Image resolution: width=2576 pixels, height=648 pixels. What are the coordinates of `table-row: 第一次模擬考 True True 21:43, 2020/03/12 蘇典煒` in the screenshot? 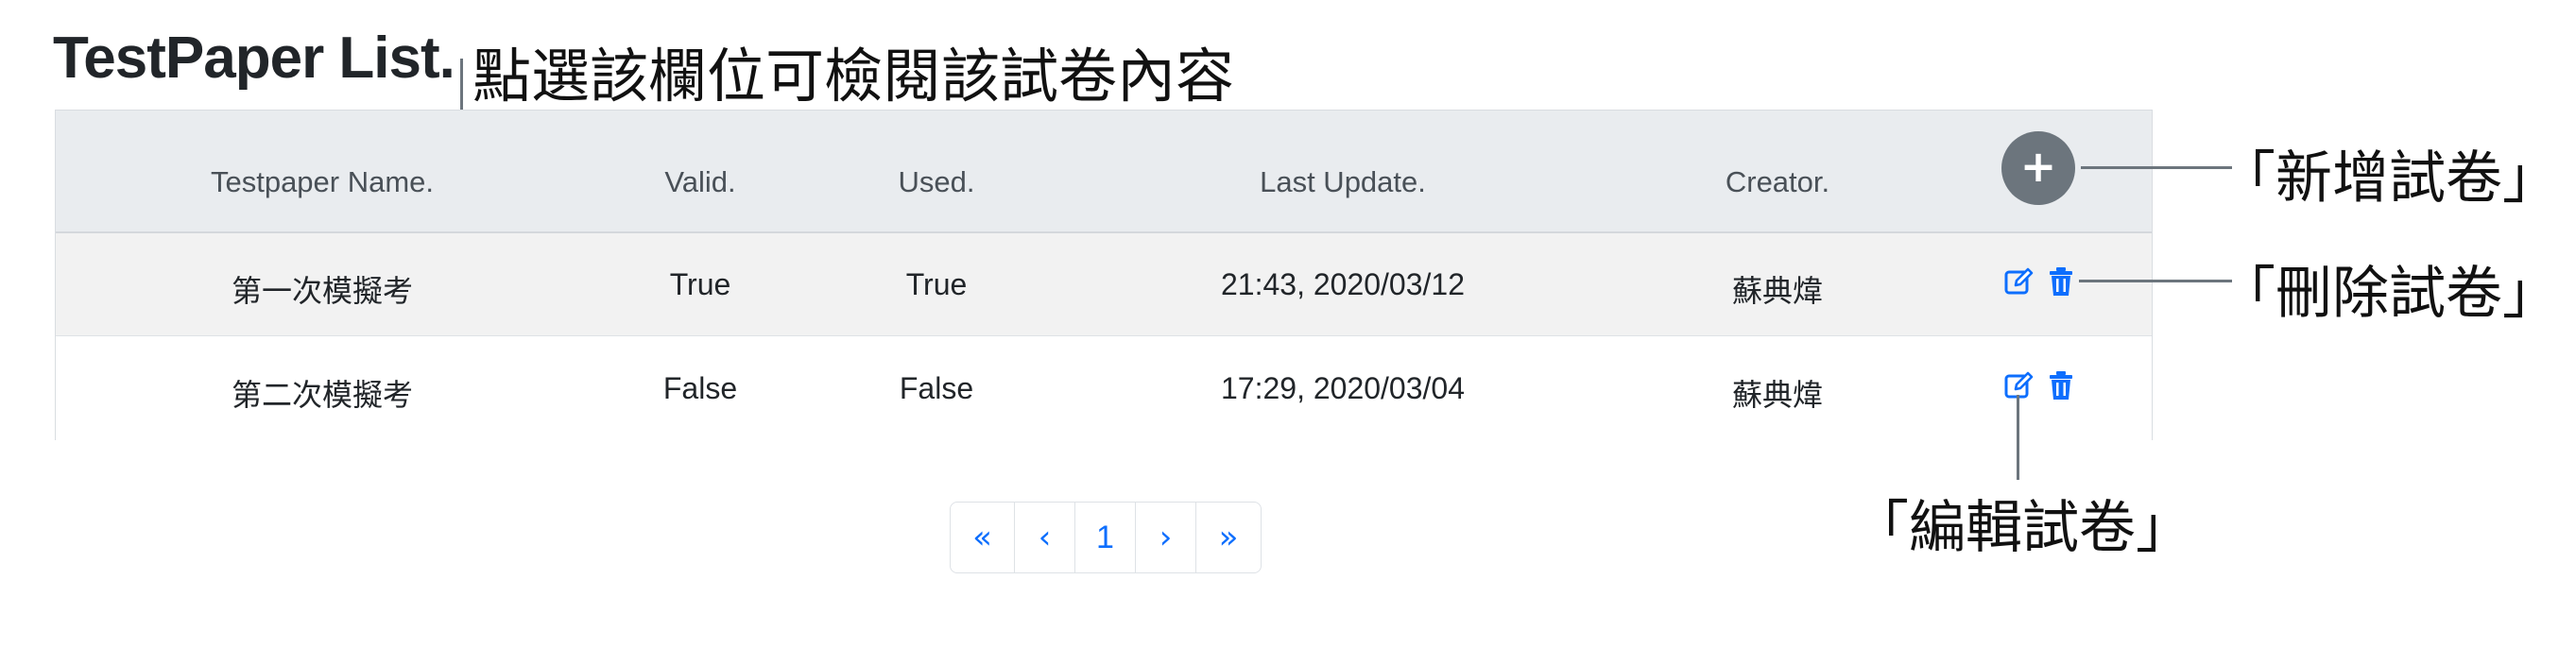 It's located at (1104, 284).